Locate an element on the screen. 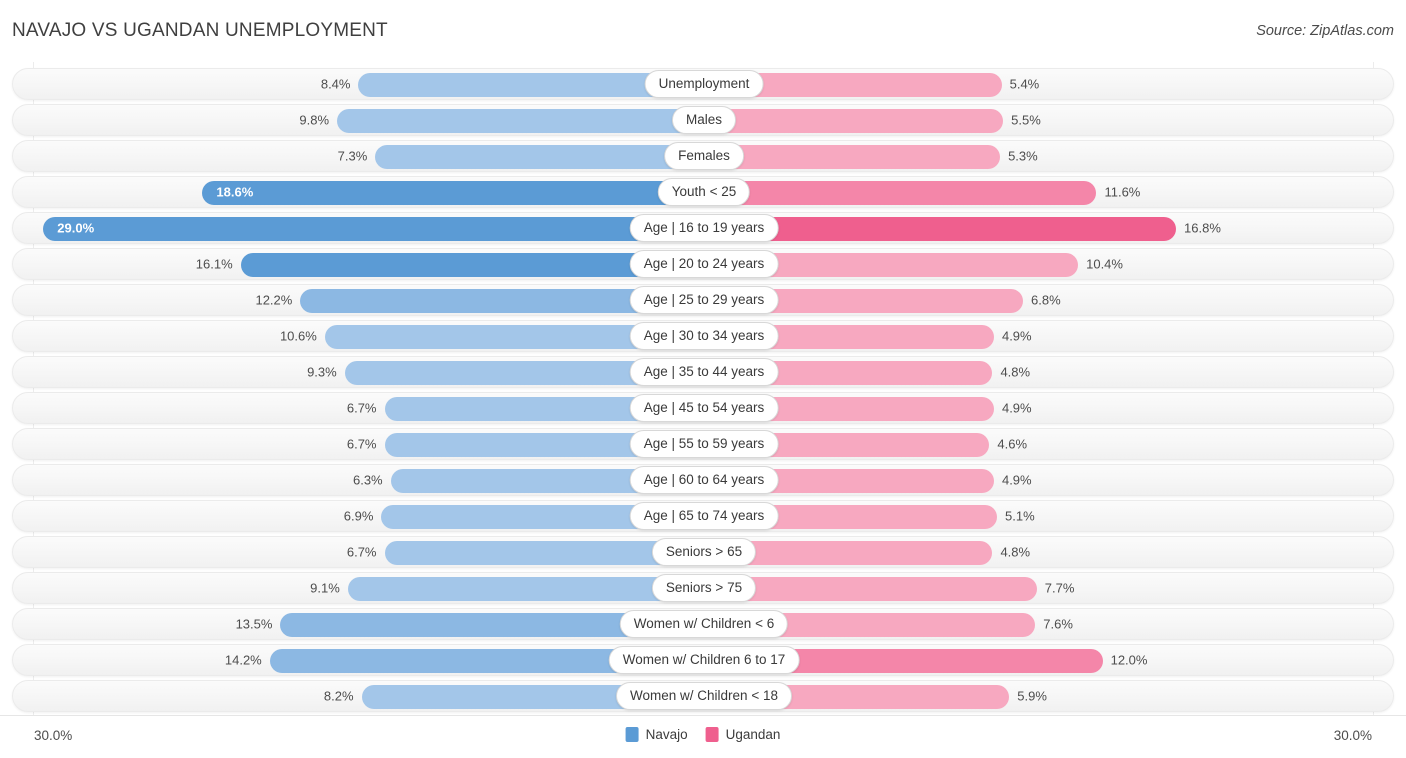 The width and height of the screenshot is (1406, 758). value-label-ugandan: 5.3% is located at coordinates (1023, 156).